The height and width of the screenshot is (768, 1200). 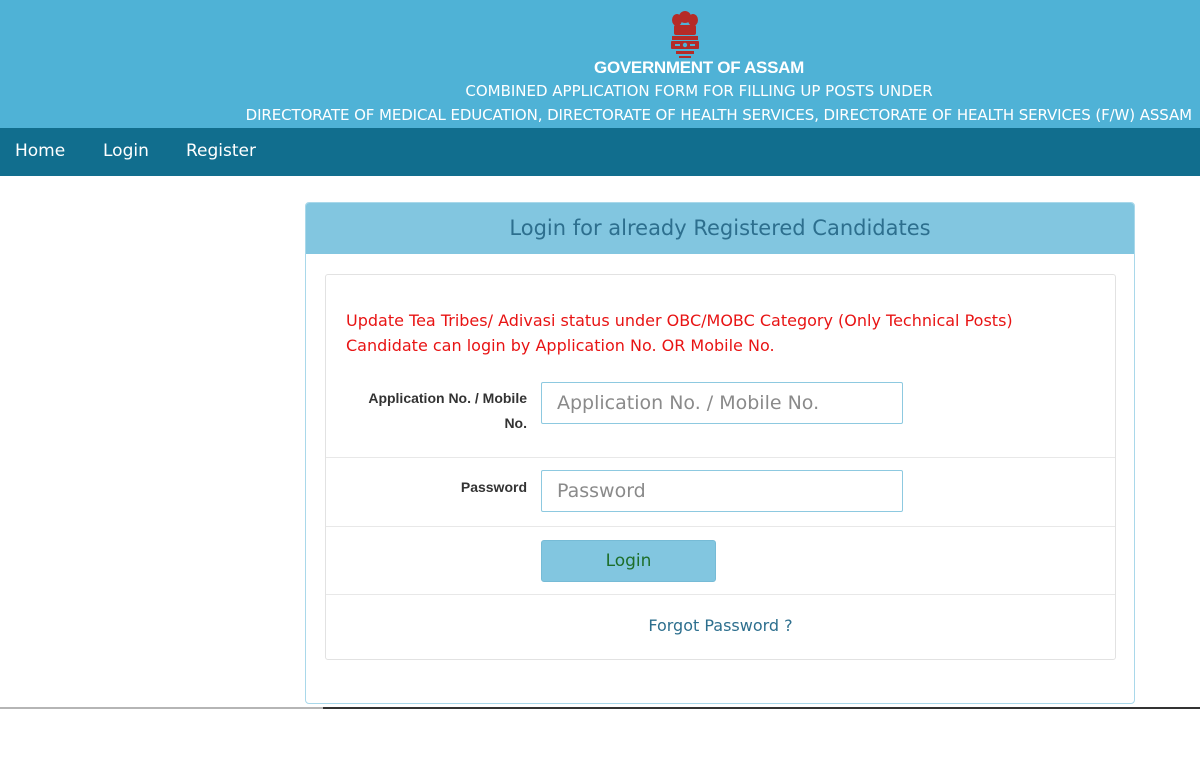 I want to click on app-no-label: Application No. / Mobile No., so click(x=447, y=411).